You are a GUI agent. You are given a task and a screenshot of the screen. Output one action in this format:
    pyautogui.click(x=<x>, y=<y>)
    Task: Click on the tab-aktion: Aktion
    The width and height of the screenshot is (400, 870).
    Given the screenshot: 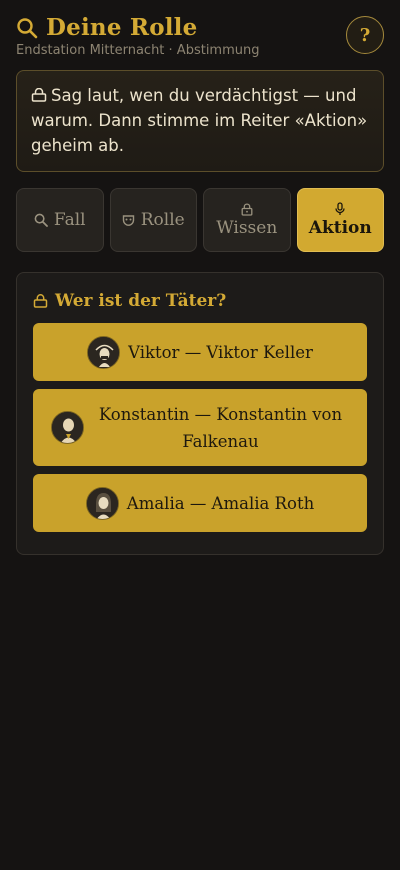 What is the action you would take?
    pyautogui.click(x=340, y=220)
    